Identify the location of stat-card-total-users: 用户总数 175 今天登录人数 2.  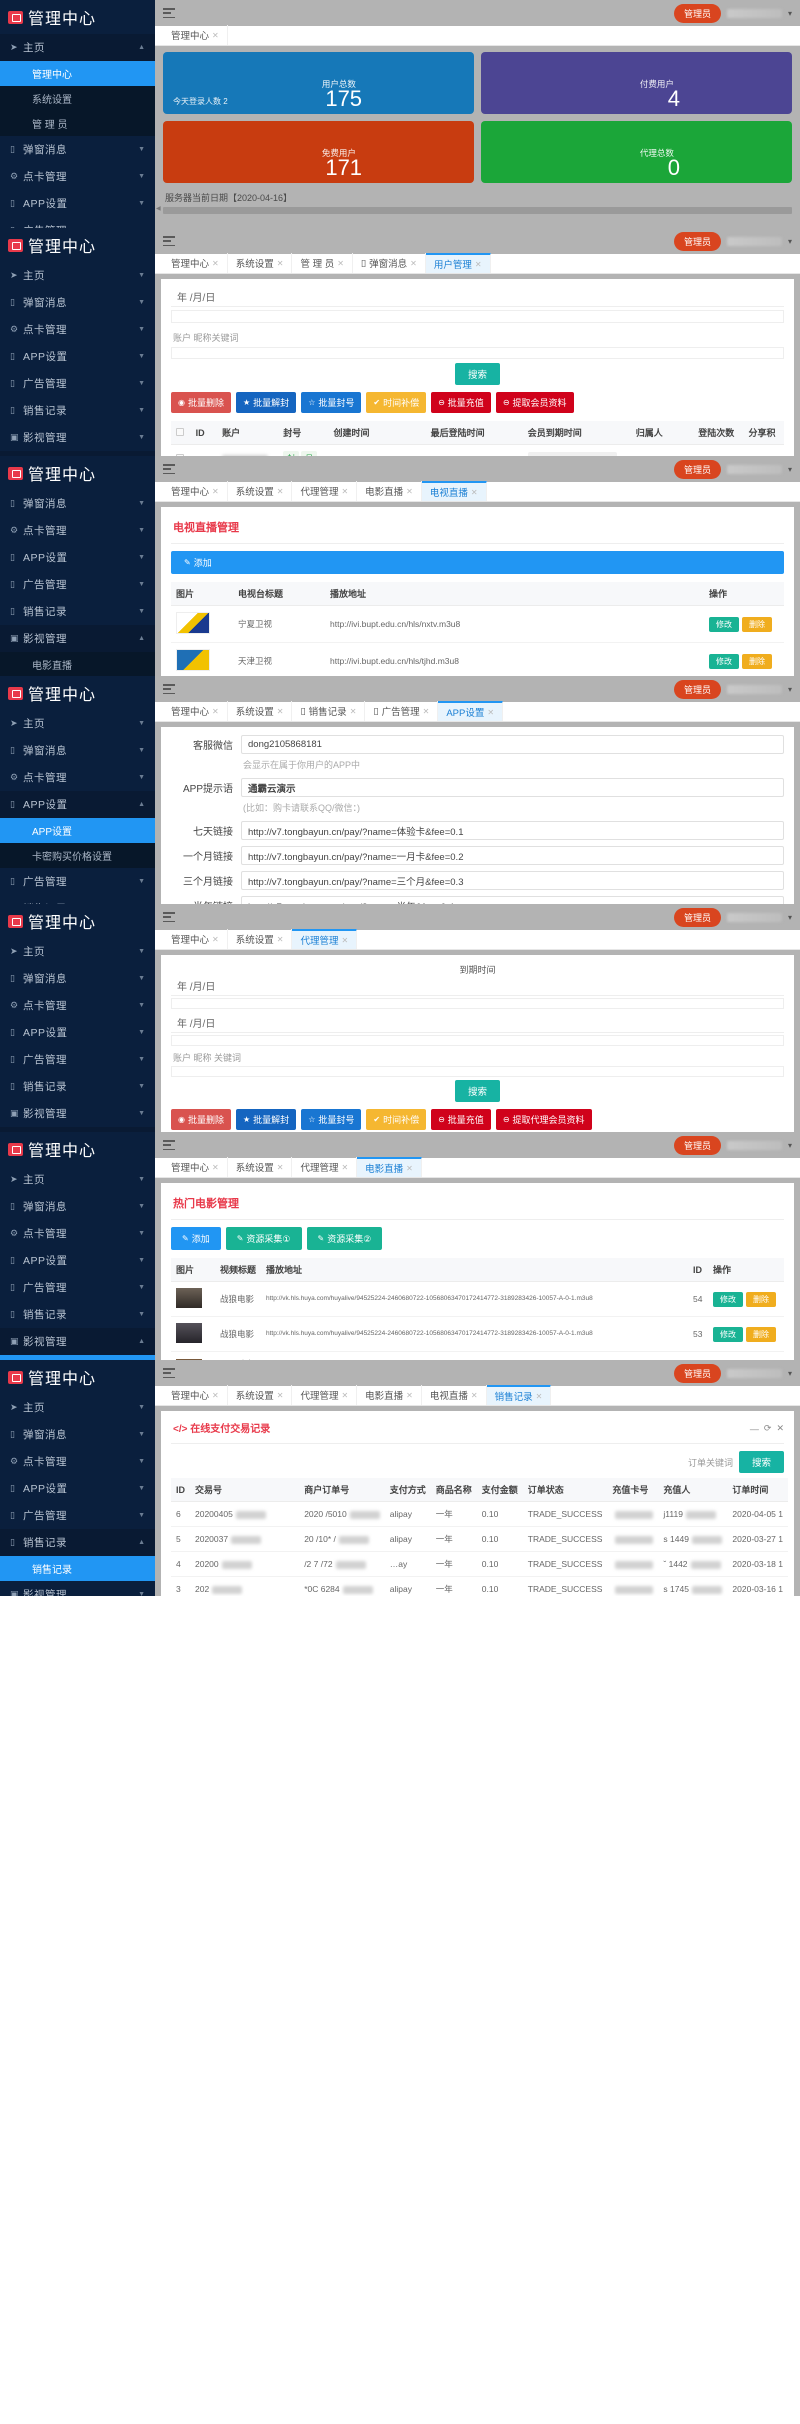
(318, 83).